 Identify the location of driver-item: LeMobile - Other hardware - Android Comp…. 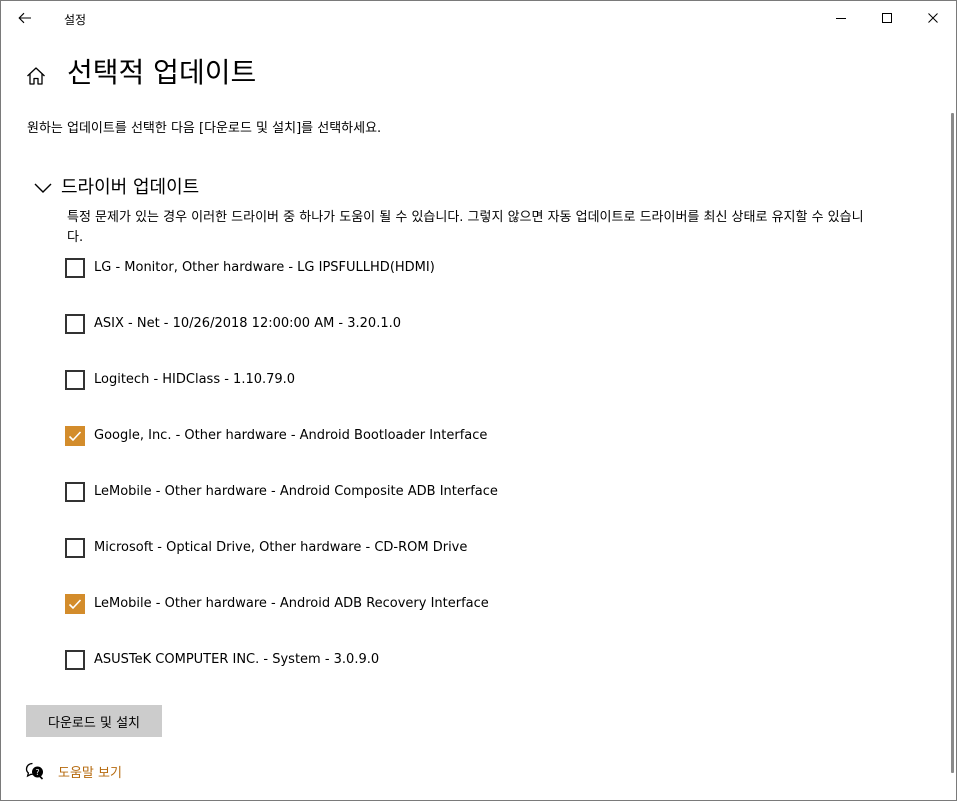
(281, 509).